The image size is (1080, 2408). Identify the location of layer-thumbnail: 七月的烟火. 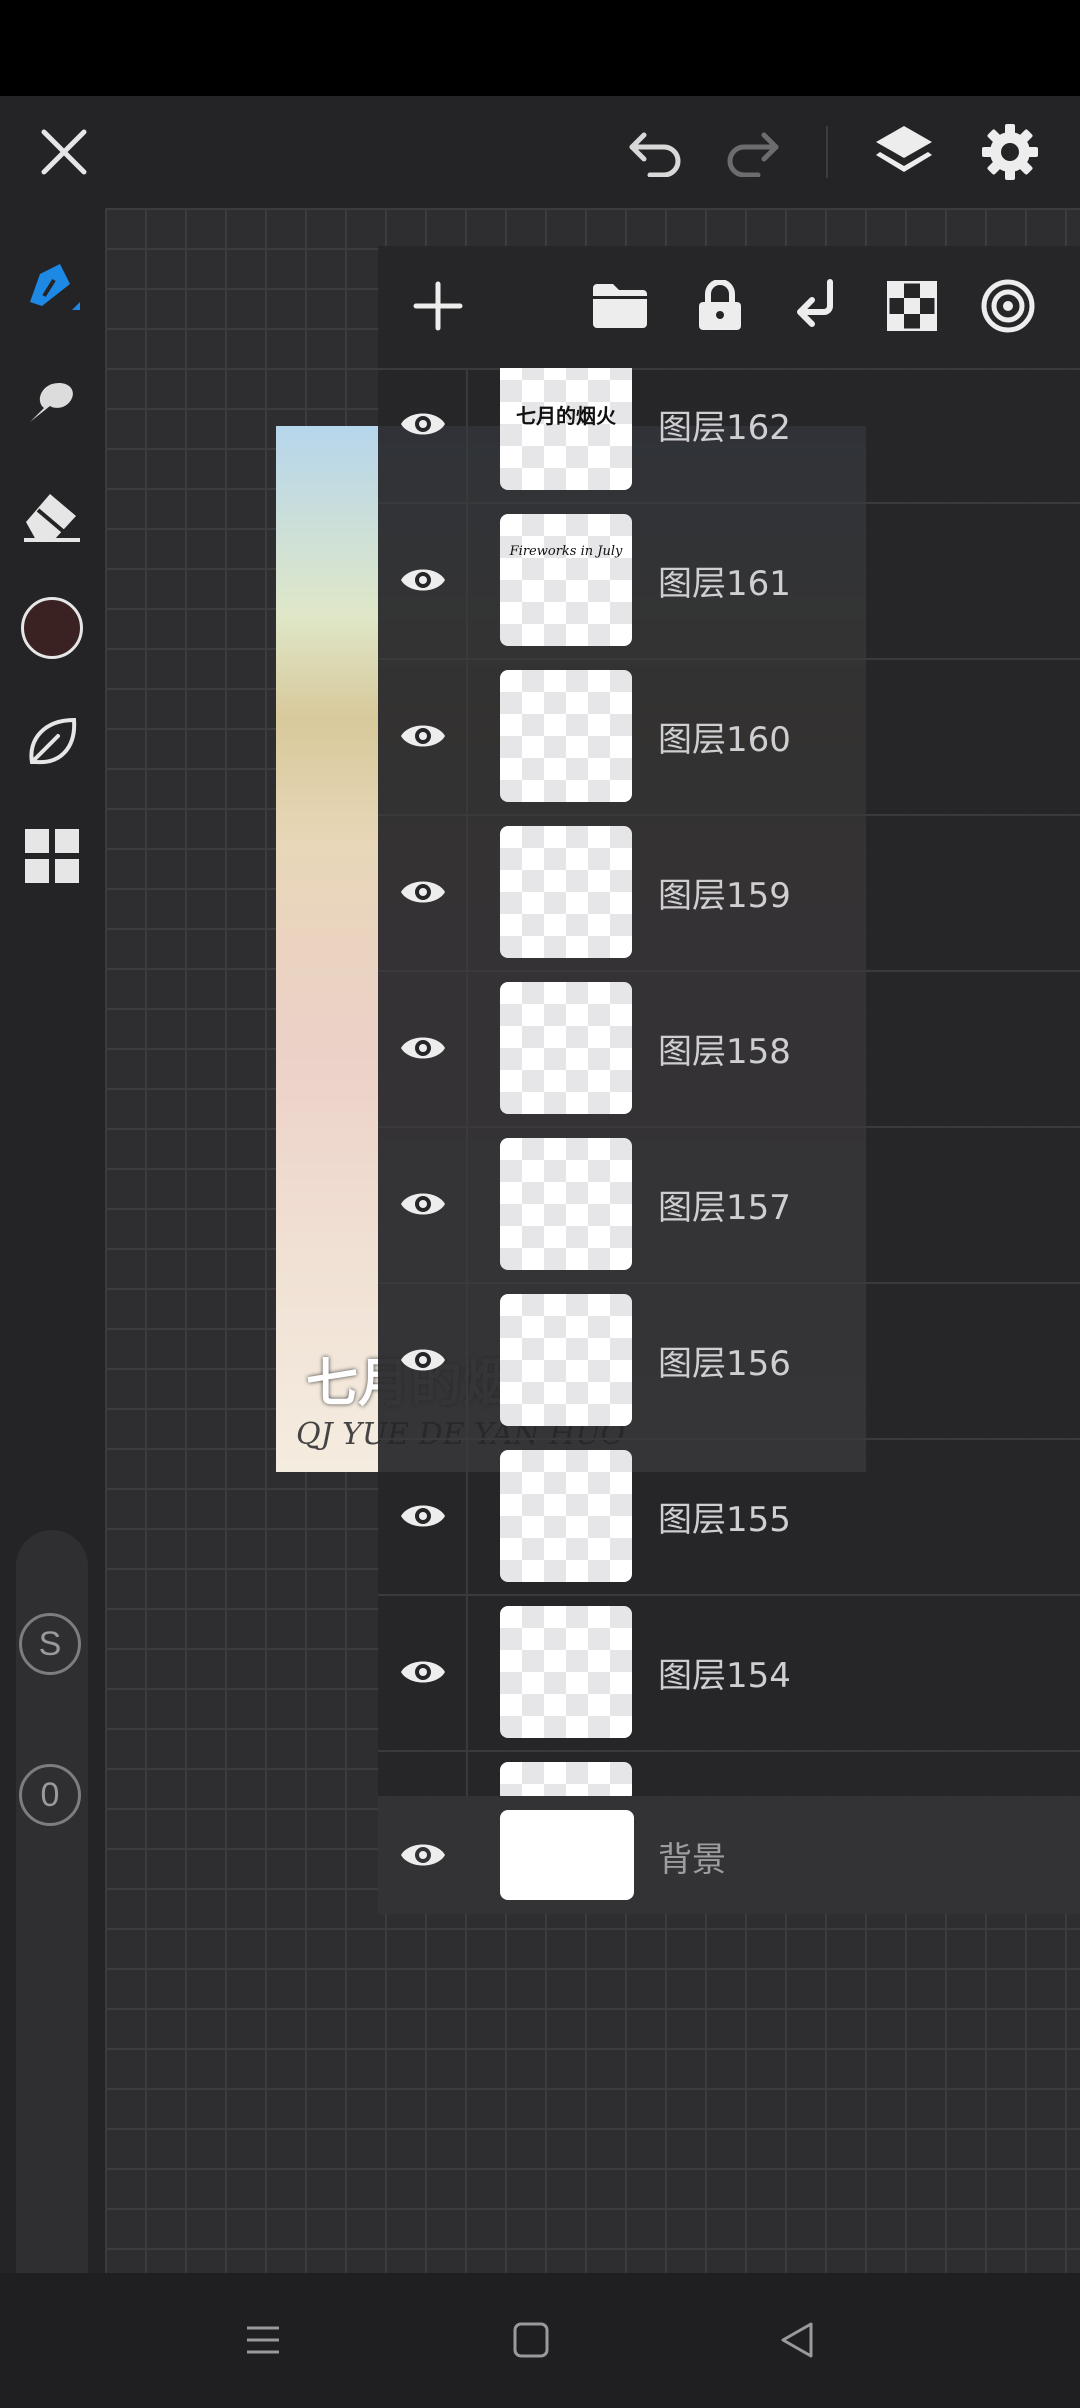
(566, 429).